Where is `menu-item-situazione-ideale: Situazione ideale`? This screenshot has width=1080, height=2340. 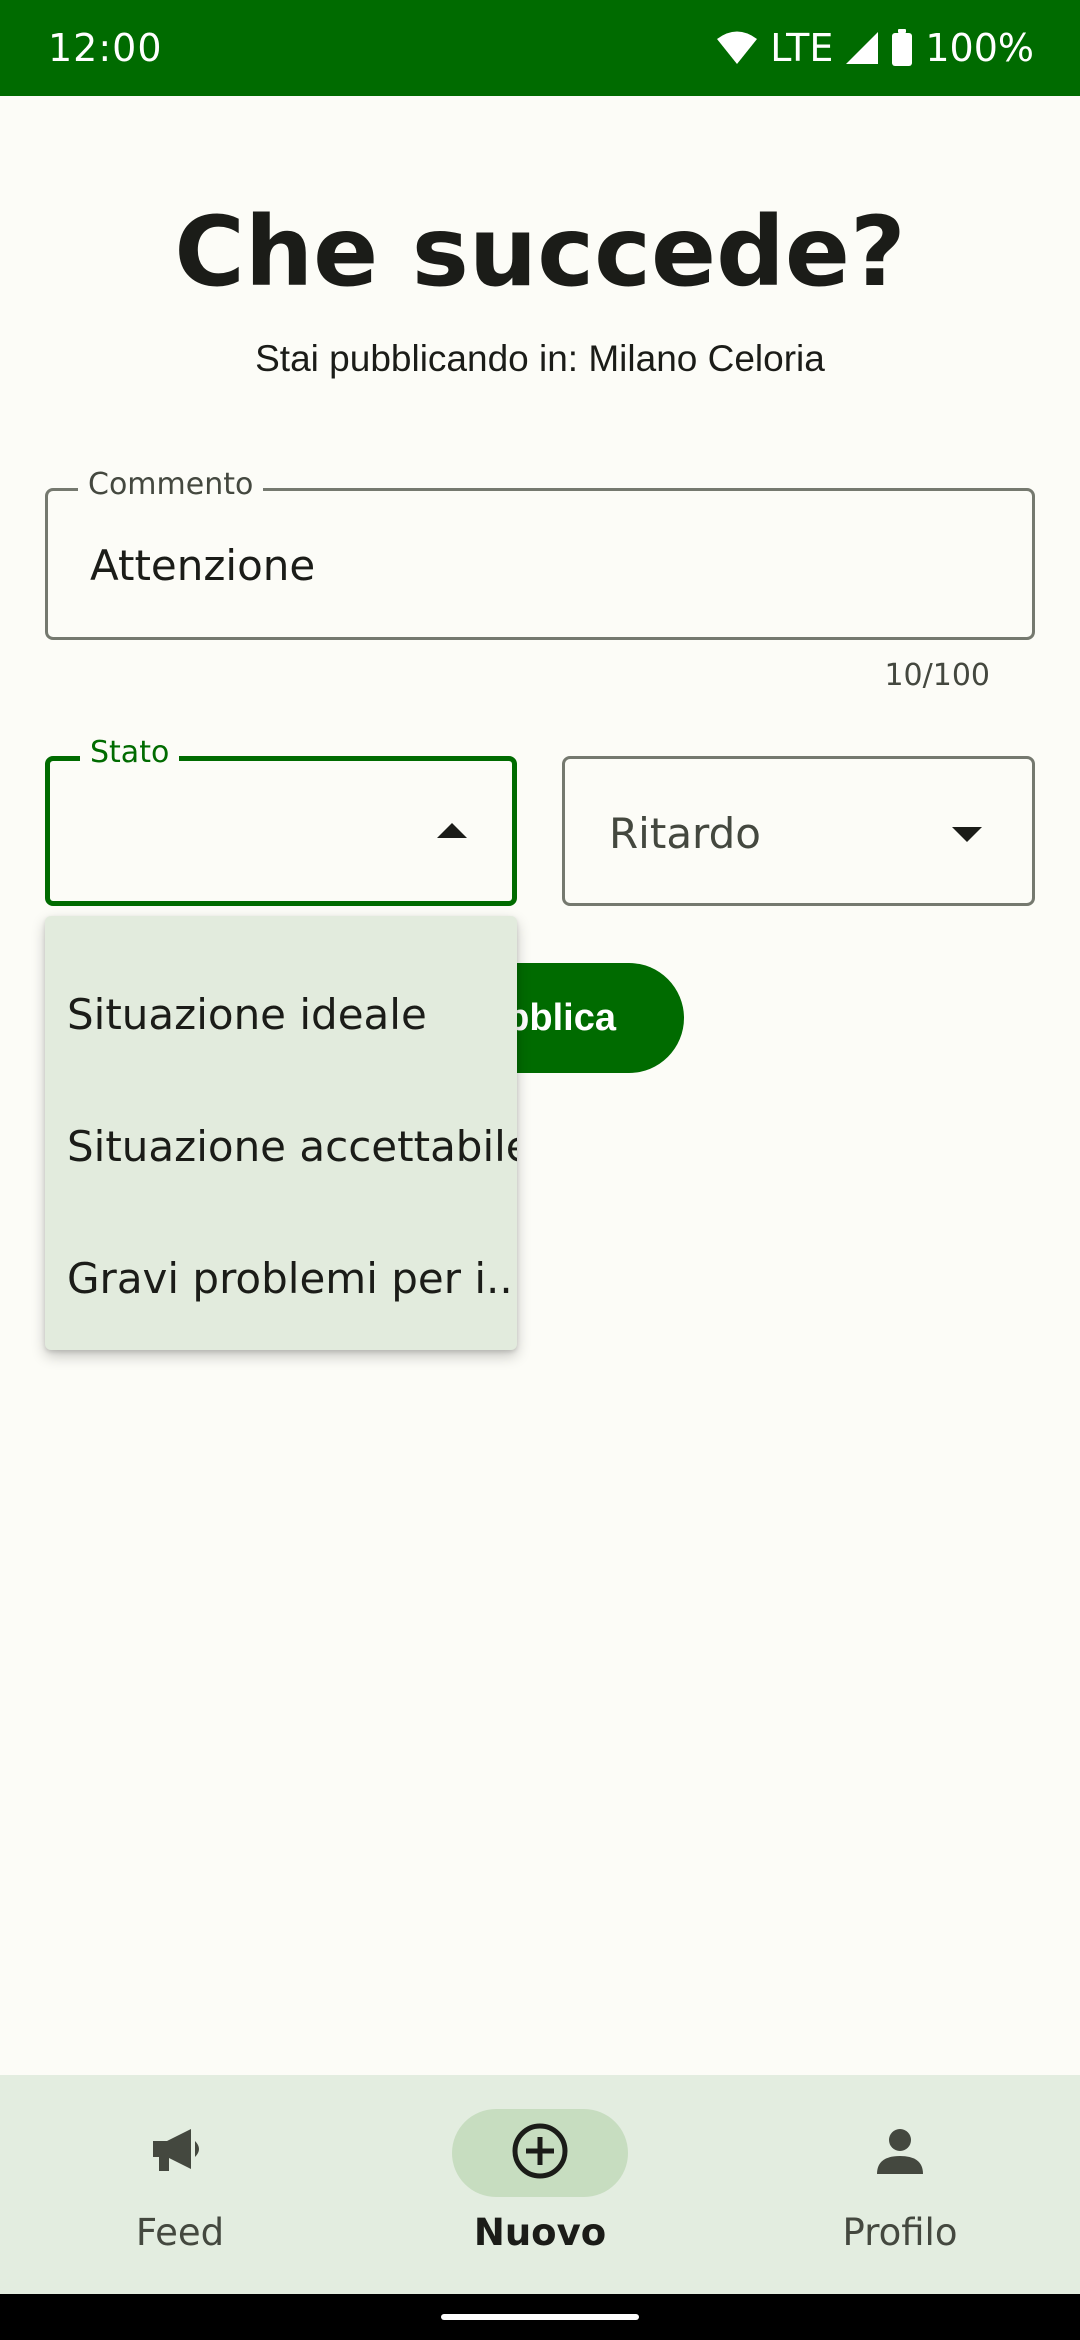
menu-item-situazione-ideale: Situazione ideale is located at coordinates (281, 1014).